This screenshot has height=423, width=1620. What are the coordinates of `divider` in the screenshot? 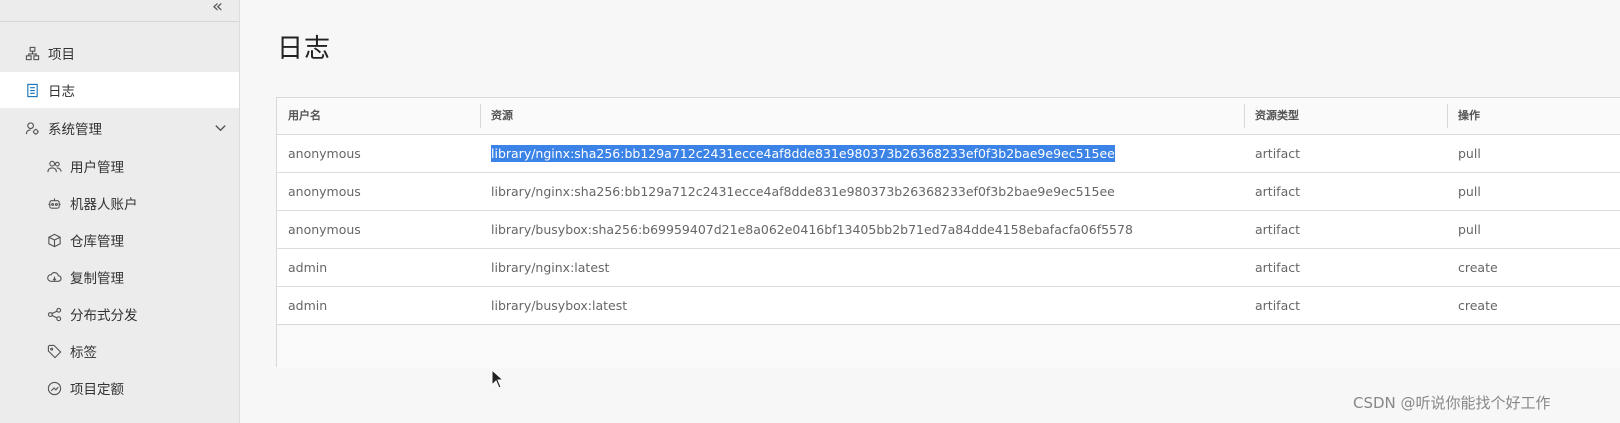 It's located at (119, 21).